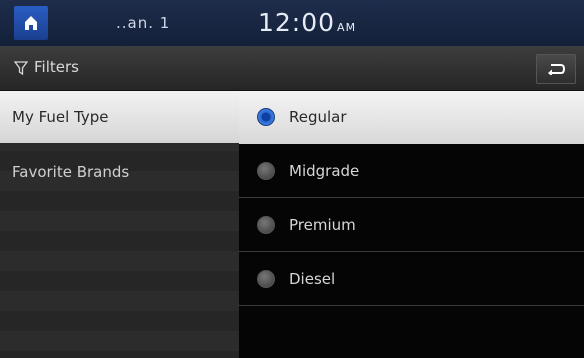  I want to click on status-bar: ..an. 1 12:00 AM, so click(292, 23).